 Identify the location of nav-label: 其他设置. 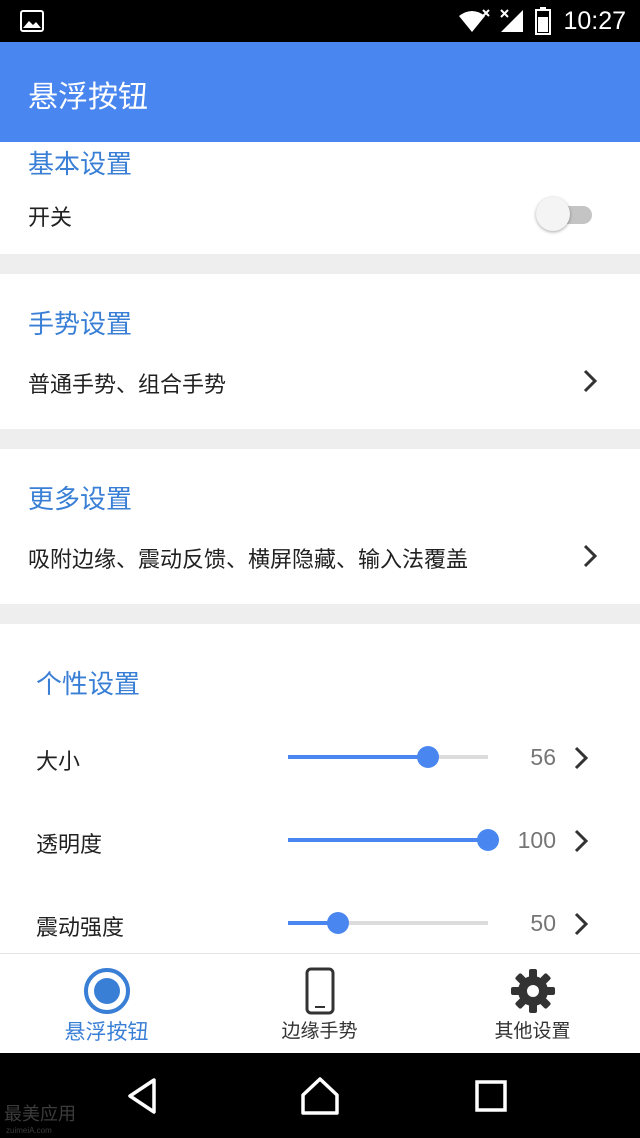
(532, 1031).